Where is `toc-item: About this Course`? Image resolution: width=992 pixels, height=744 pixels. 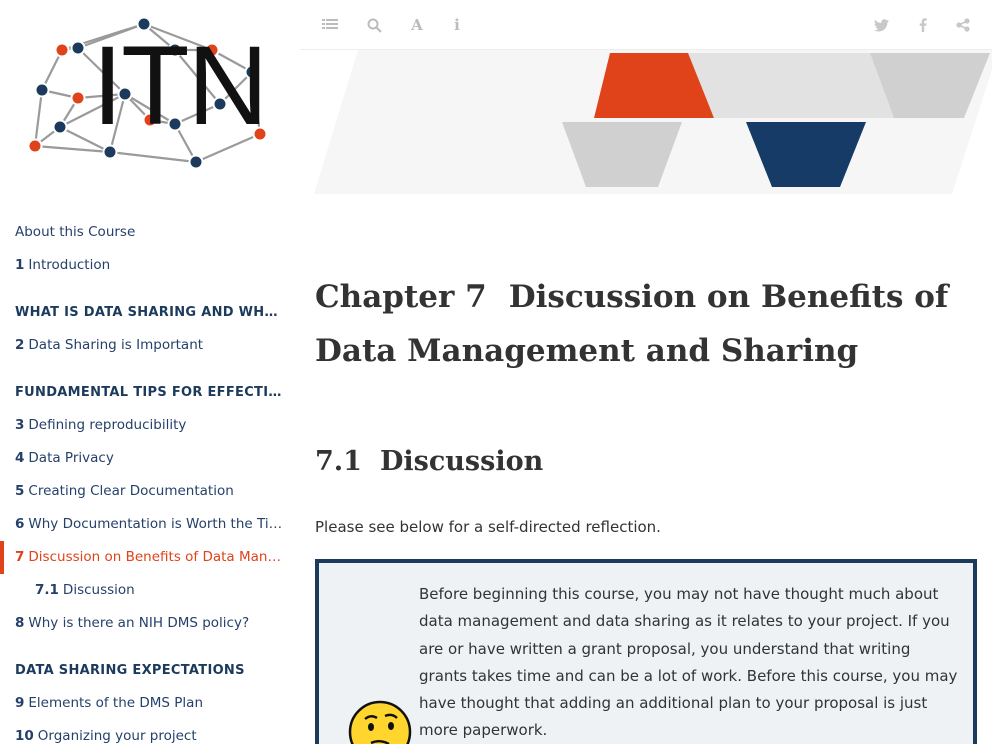 toc-item: About this Course is located at coordinates (142, 232).